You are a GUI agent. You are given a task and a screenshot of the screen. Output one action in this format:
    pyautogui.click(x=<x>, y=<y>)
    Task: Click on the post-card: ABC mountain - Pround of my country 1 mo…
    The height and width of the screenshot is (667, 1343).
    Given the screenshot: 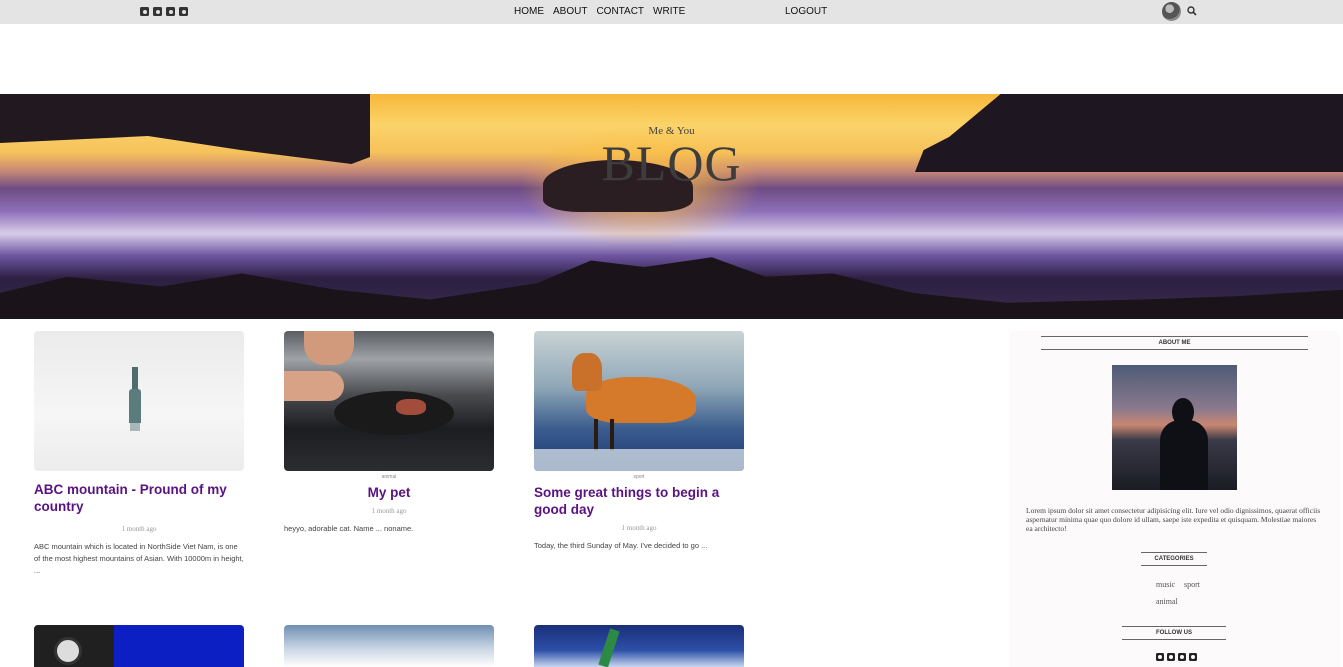 What is the action you would take?
    pyautogui.click(x=139, y=454)
    